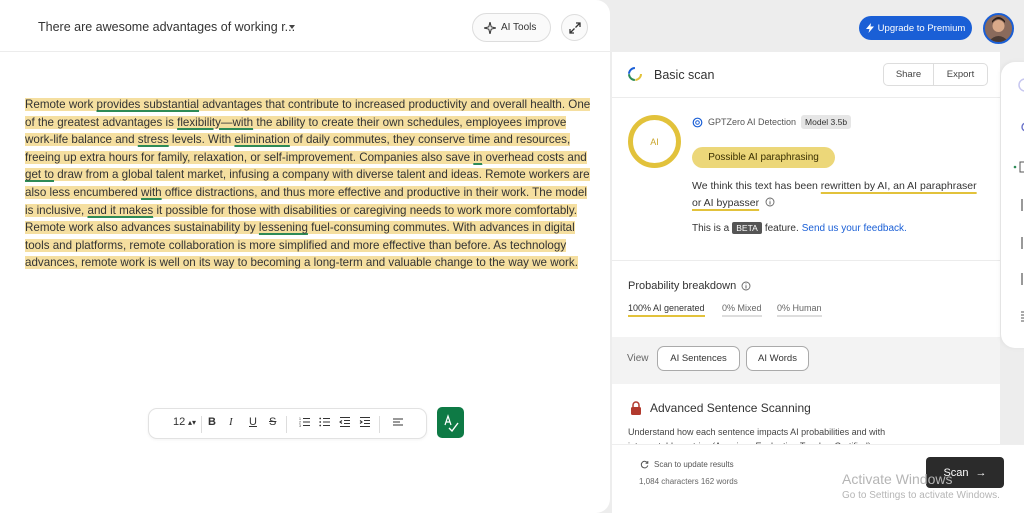  Describe the element at coordinates (378, 228) in the screenshot. I see `text-segment: fuel-consuming commutes.` at that location.